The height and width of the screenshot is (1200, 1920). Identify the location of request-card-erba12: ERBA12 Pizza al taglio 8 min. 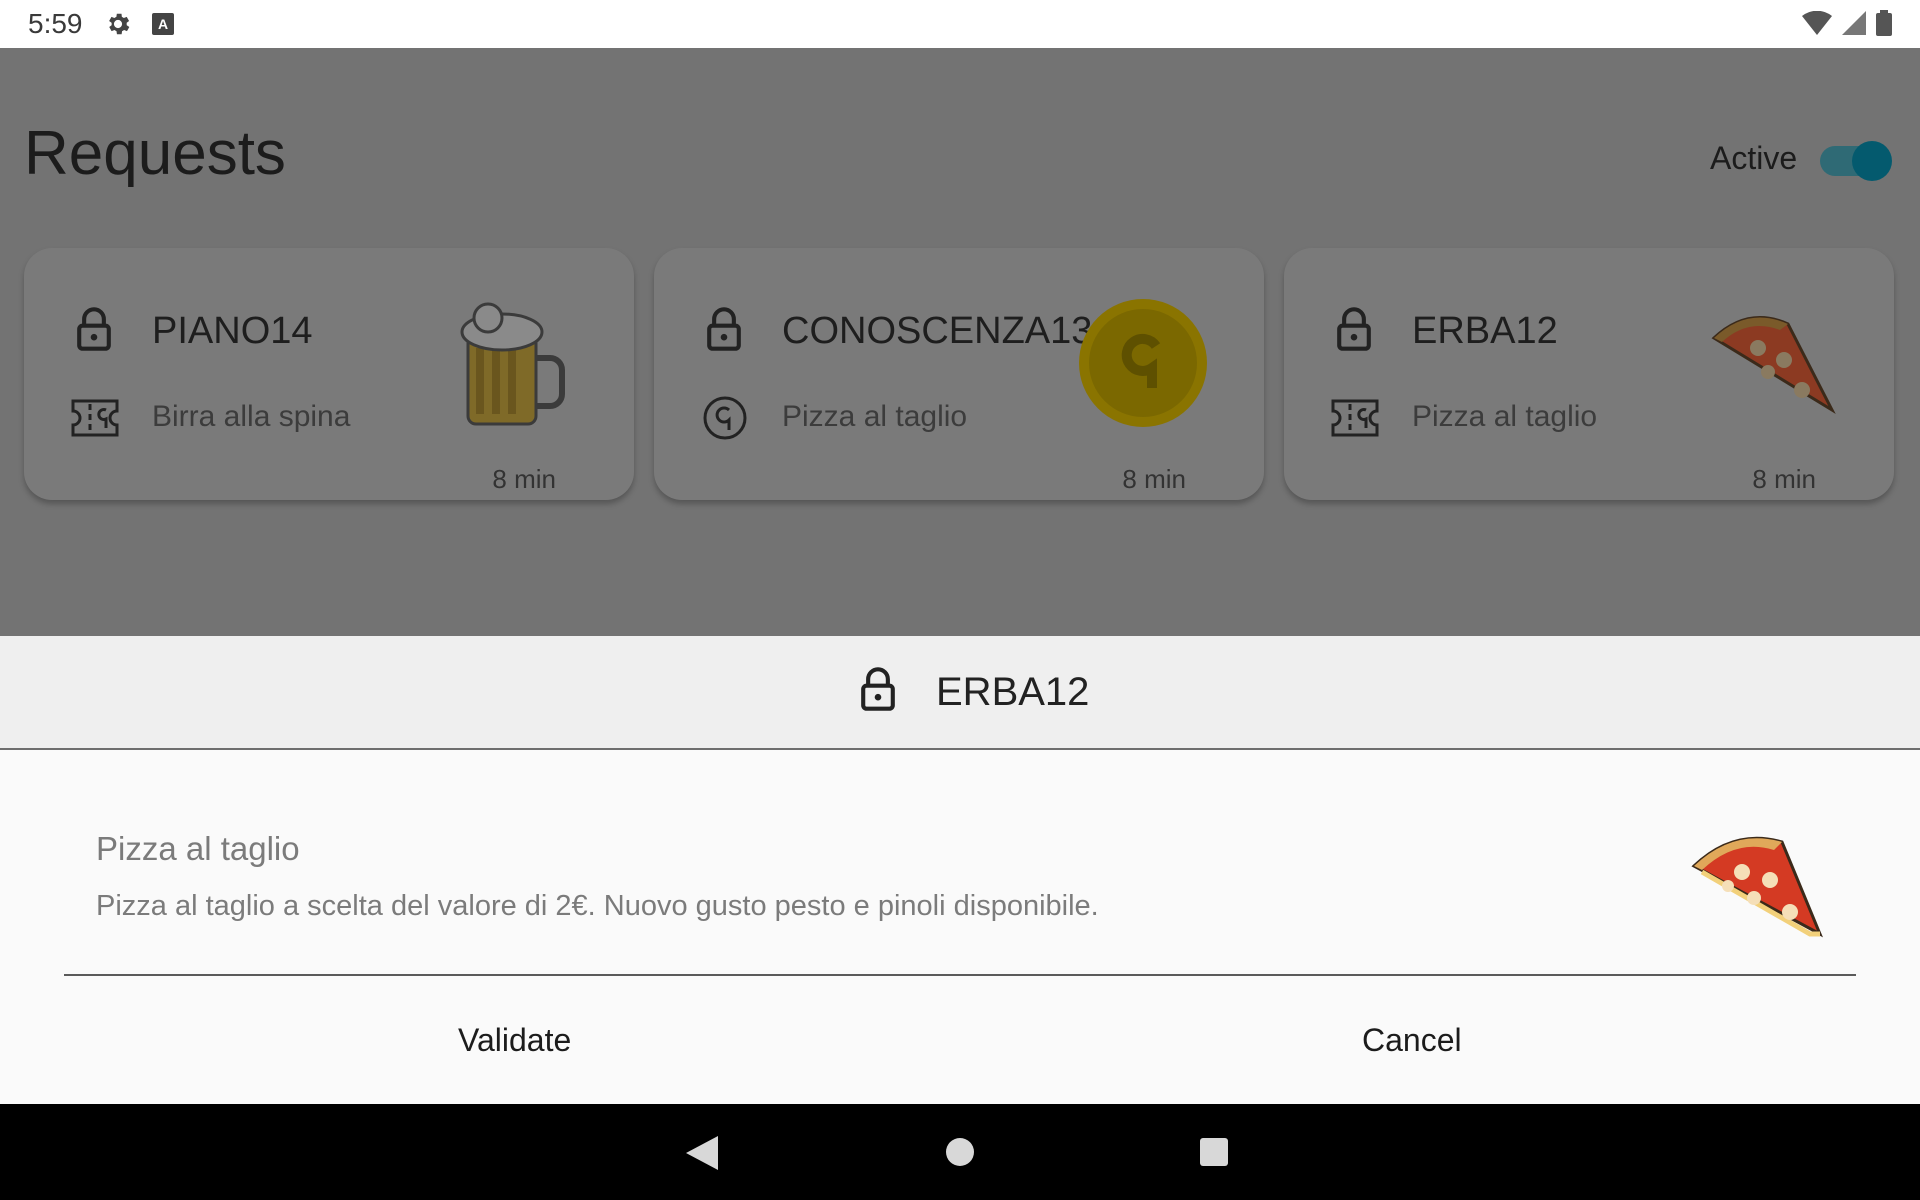
(1589, 374).